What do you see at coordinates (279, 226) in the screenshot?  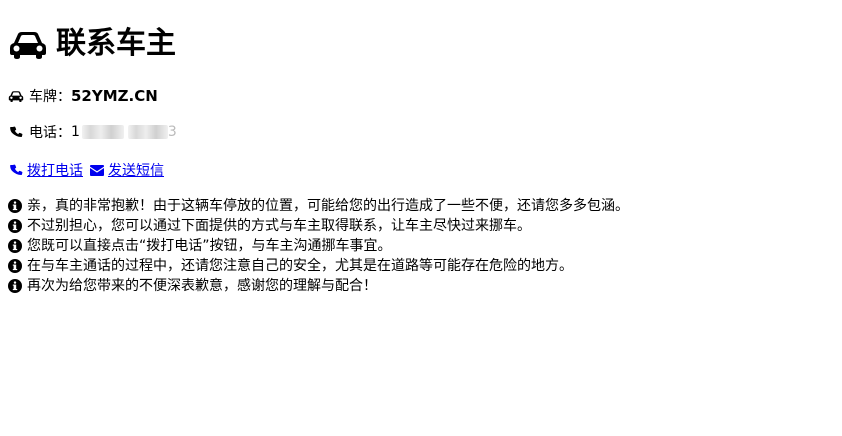 I see `note-text: 不过别担心，您可以通过下面提供的方式与车主取得联系，让车主尽快过来挪车。` at bounding box center [279, 226].